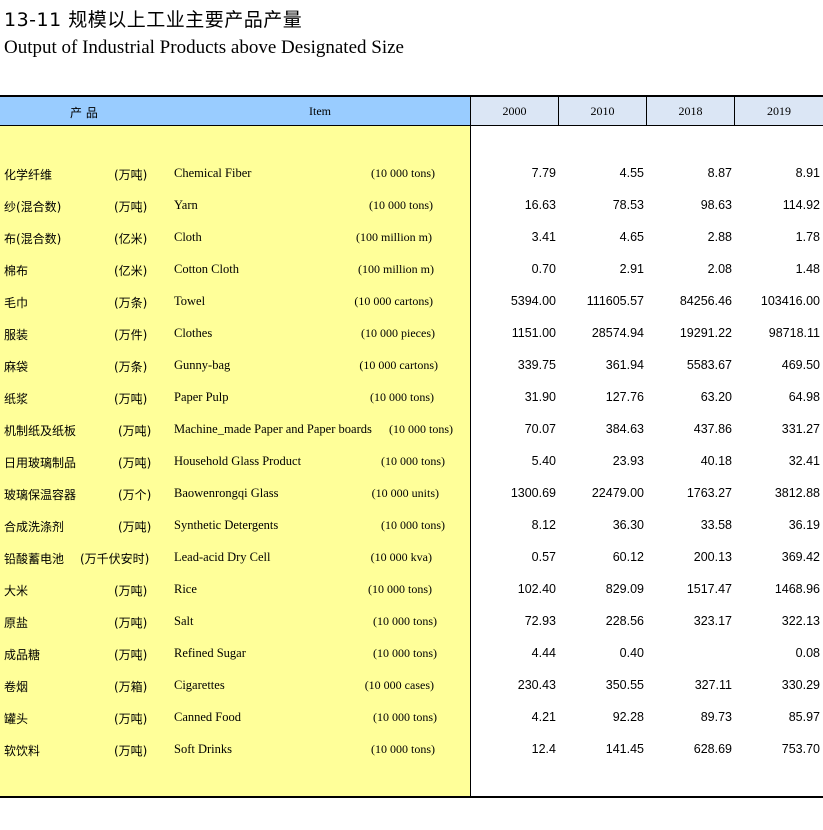  Describe the element at coordinates (40, 431) in the screenshot. I see `row-name-cn: 机制纸及纸板` at that location.